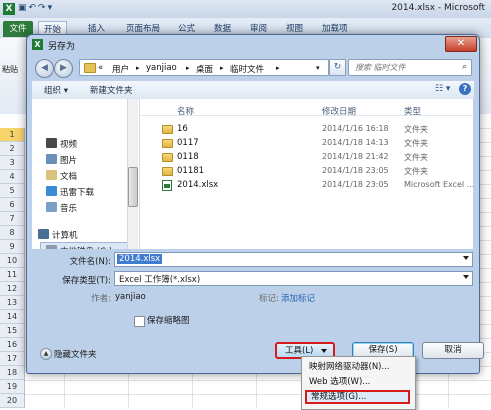 This screenshot has width=491, height=410. Describe the element at coordinates (306, 130) in the screenshot. I see `file-row: 16 2014/1/16 16:18 文件夹` at that location.